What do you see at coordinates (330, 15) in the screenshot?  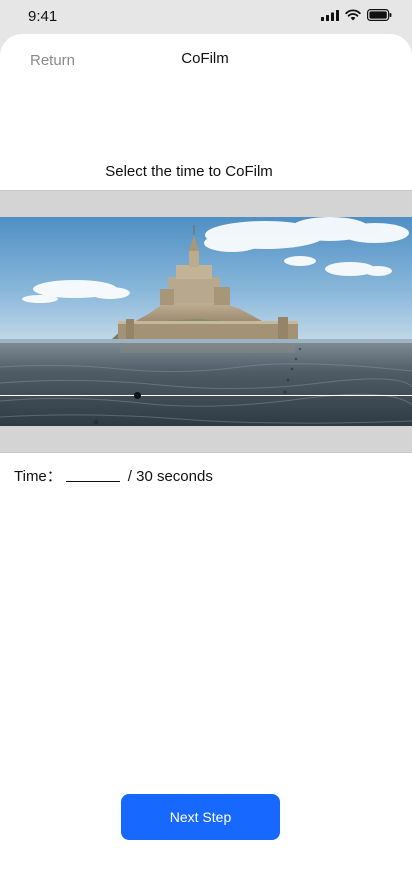 I see `signal-icon` at bounding box center [330, 15].